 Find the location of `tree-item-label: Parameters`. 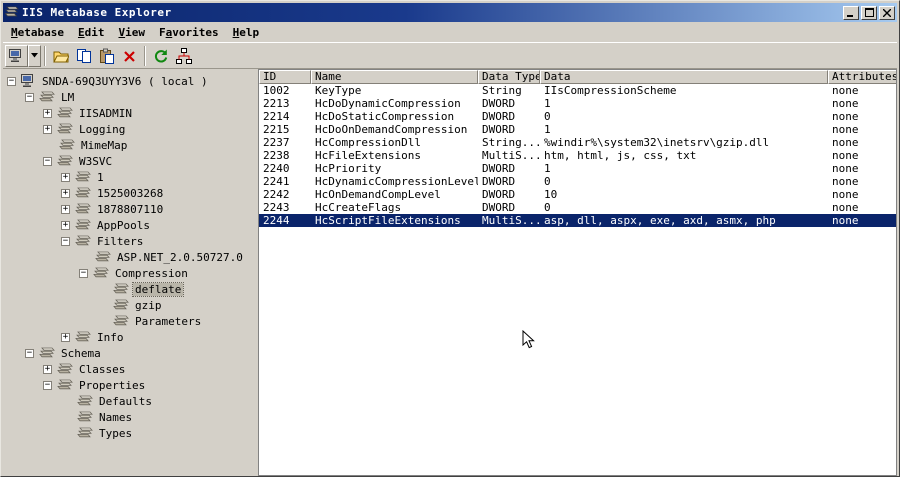

tree-item-label: Parameters is located at coordinates (168, 321).